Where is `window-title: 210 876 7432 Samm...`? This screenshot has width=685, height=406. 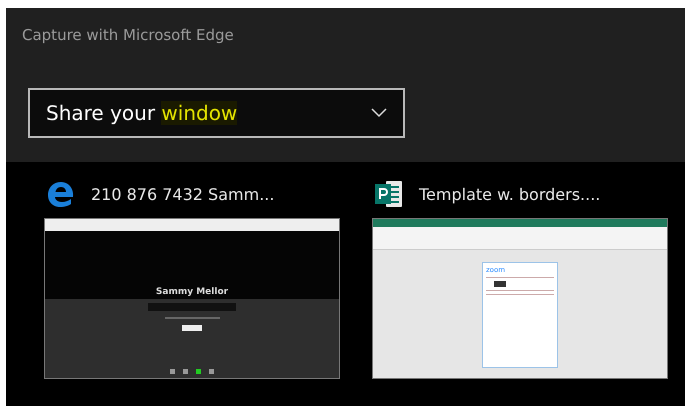 window-title: 210 876 7432 Samm... is located at coordinates (182, 194).